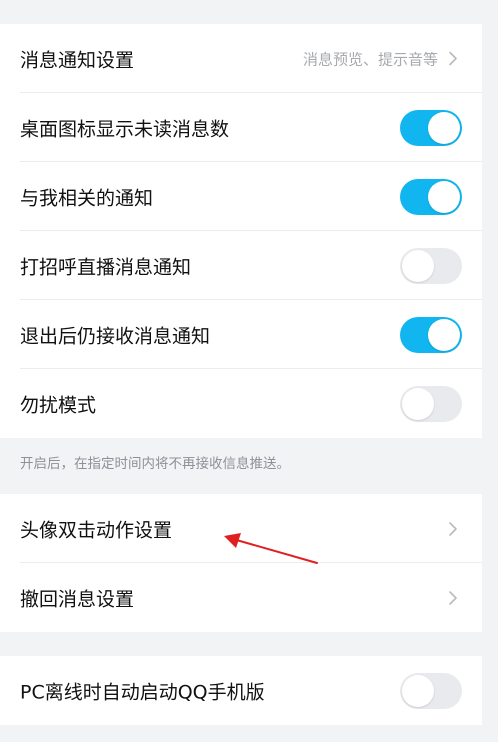 The height and width of the screenshot is (742, 498). I want to click on message-notification-settings-row: 消息通知设置 消息预览、提示音等, so click(241, 58).